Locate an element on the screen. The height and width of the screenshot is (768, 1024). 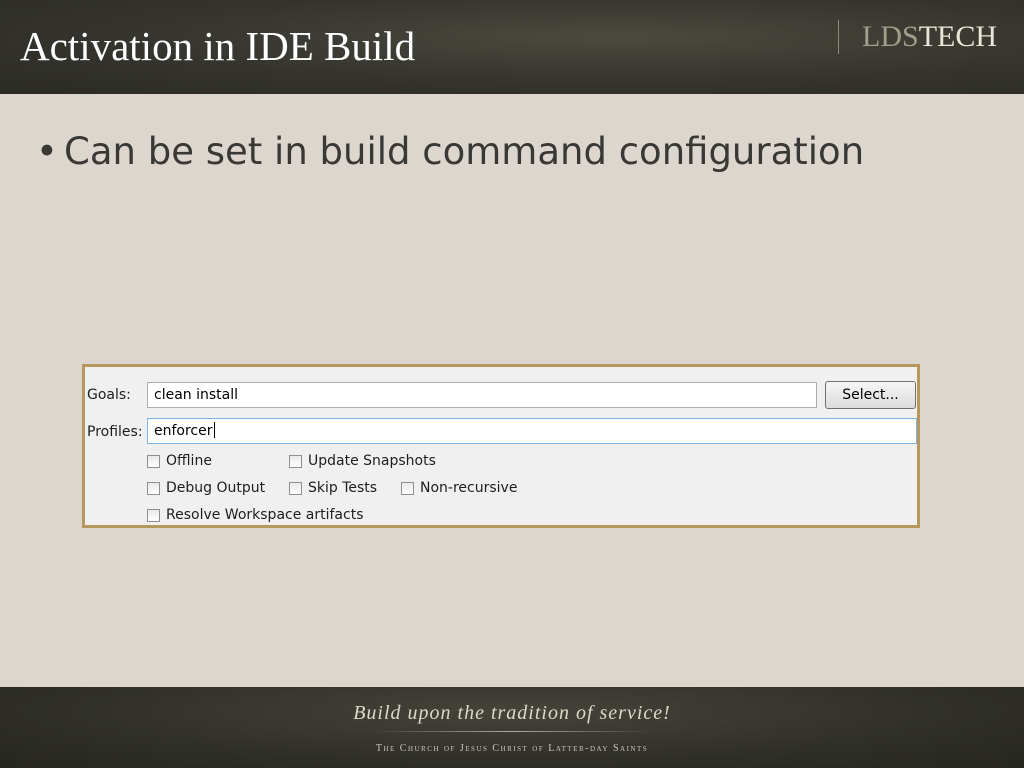
logo-lds: LDS is located at coordinates (890, 36).